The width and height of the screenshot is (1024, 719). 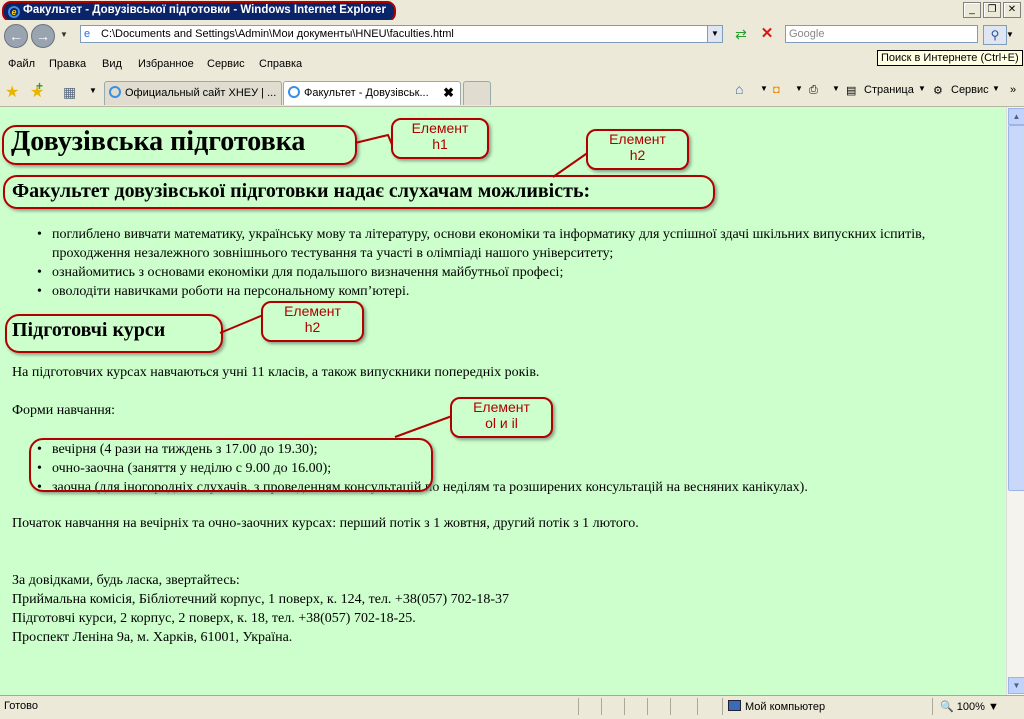 I want to click on forward-button: →, so click(x=43, y=36).